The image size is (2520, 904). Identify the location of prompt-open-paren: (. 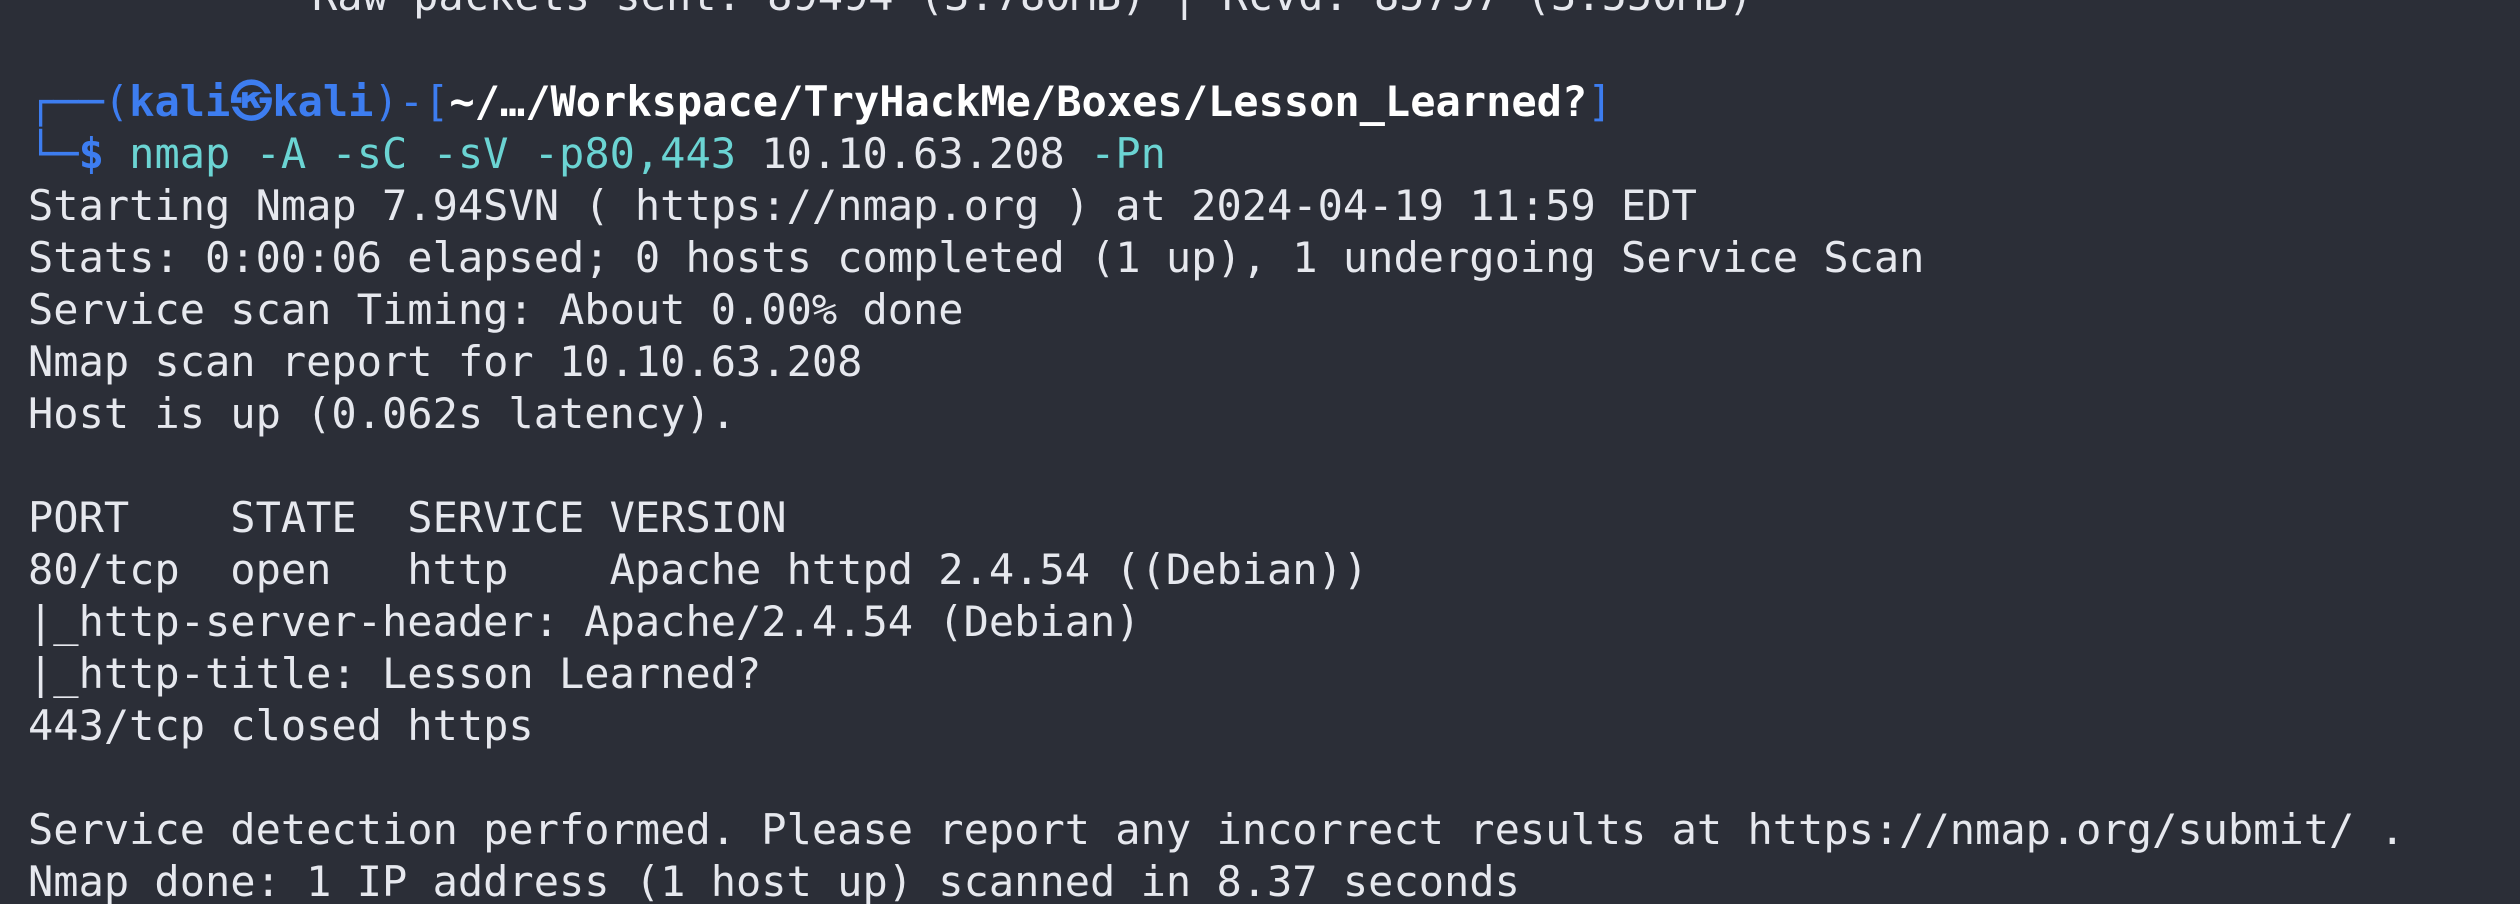
(116, 101).